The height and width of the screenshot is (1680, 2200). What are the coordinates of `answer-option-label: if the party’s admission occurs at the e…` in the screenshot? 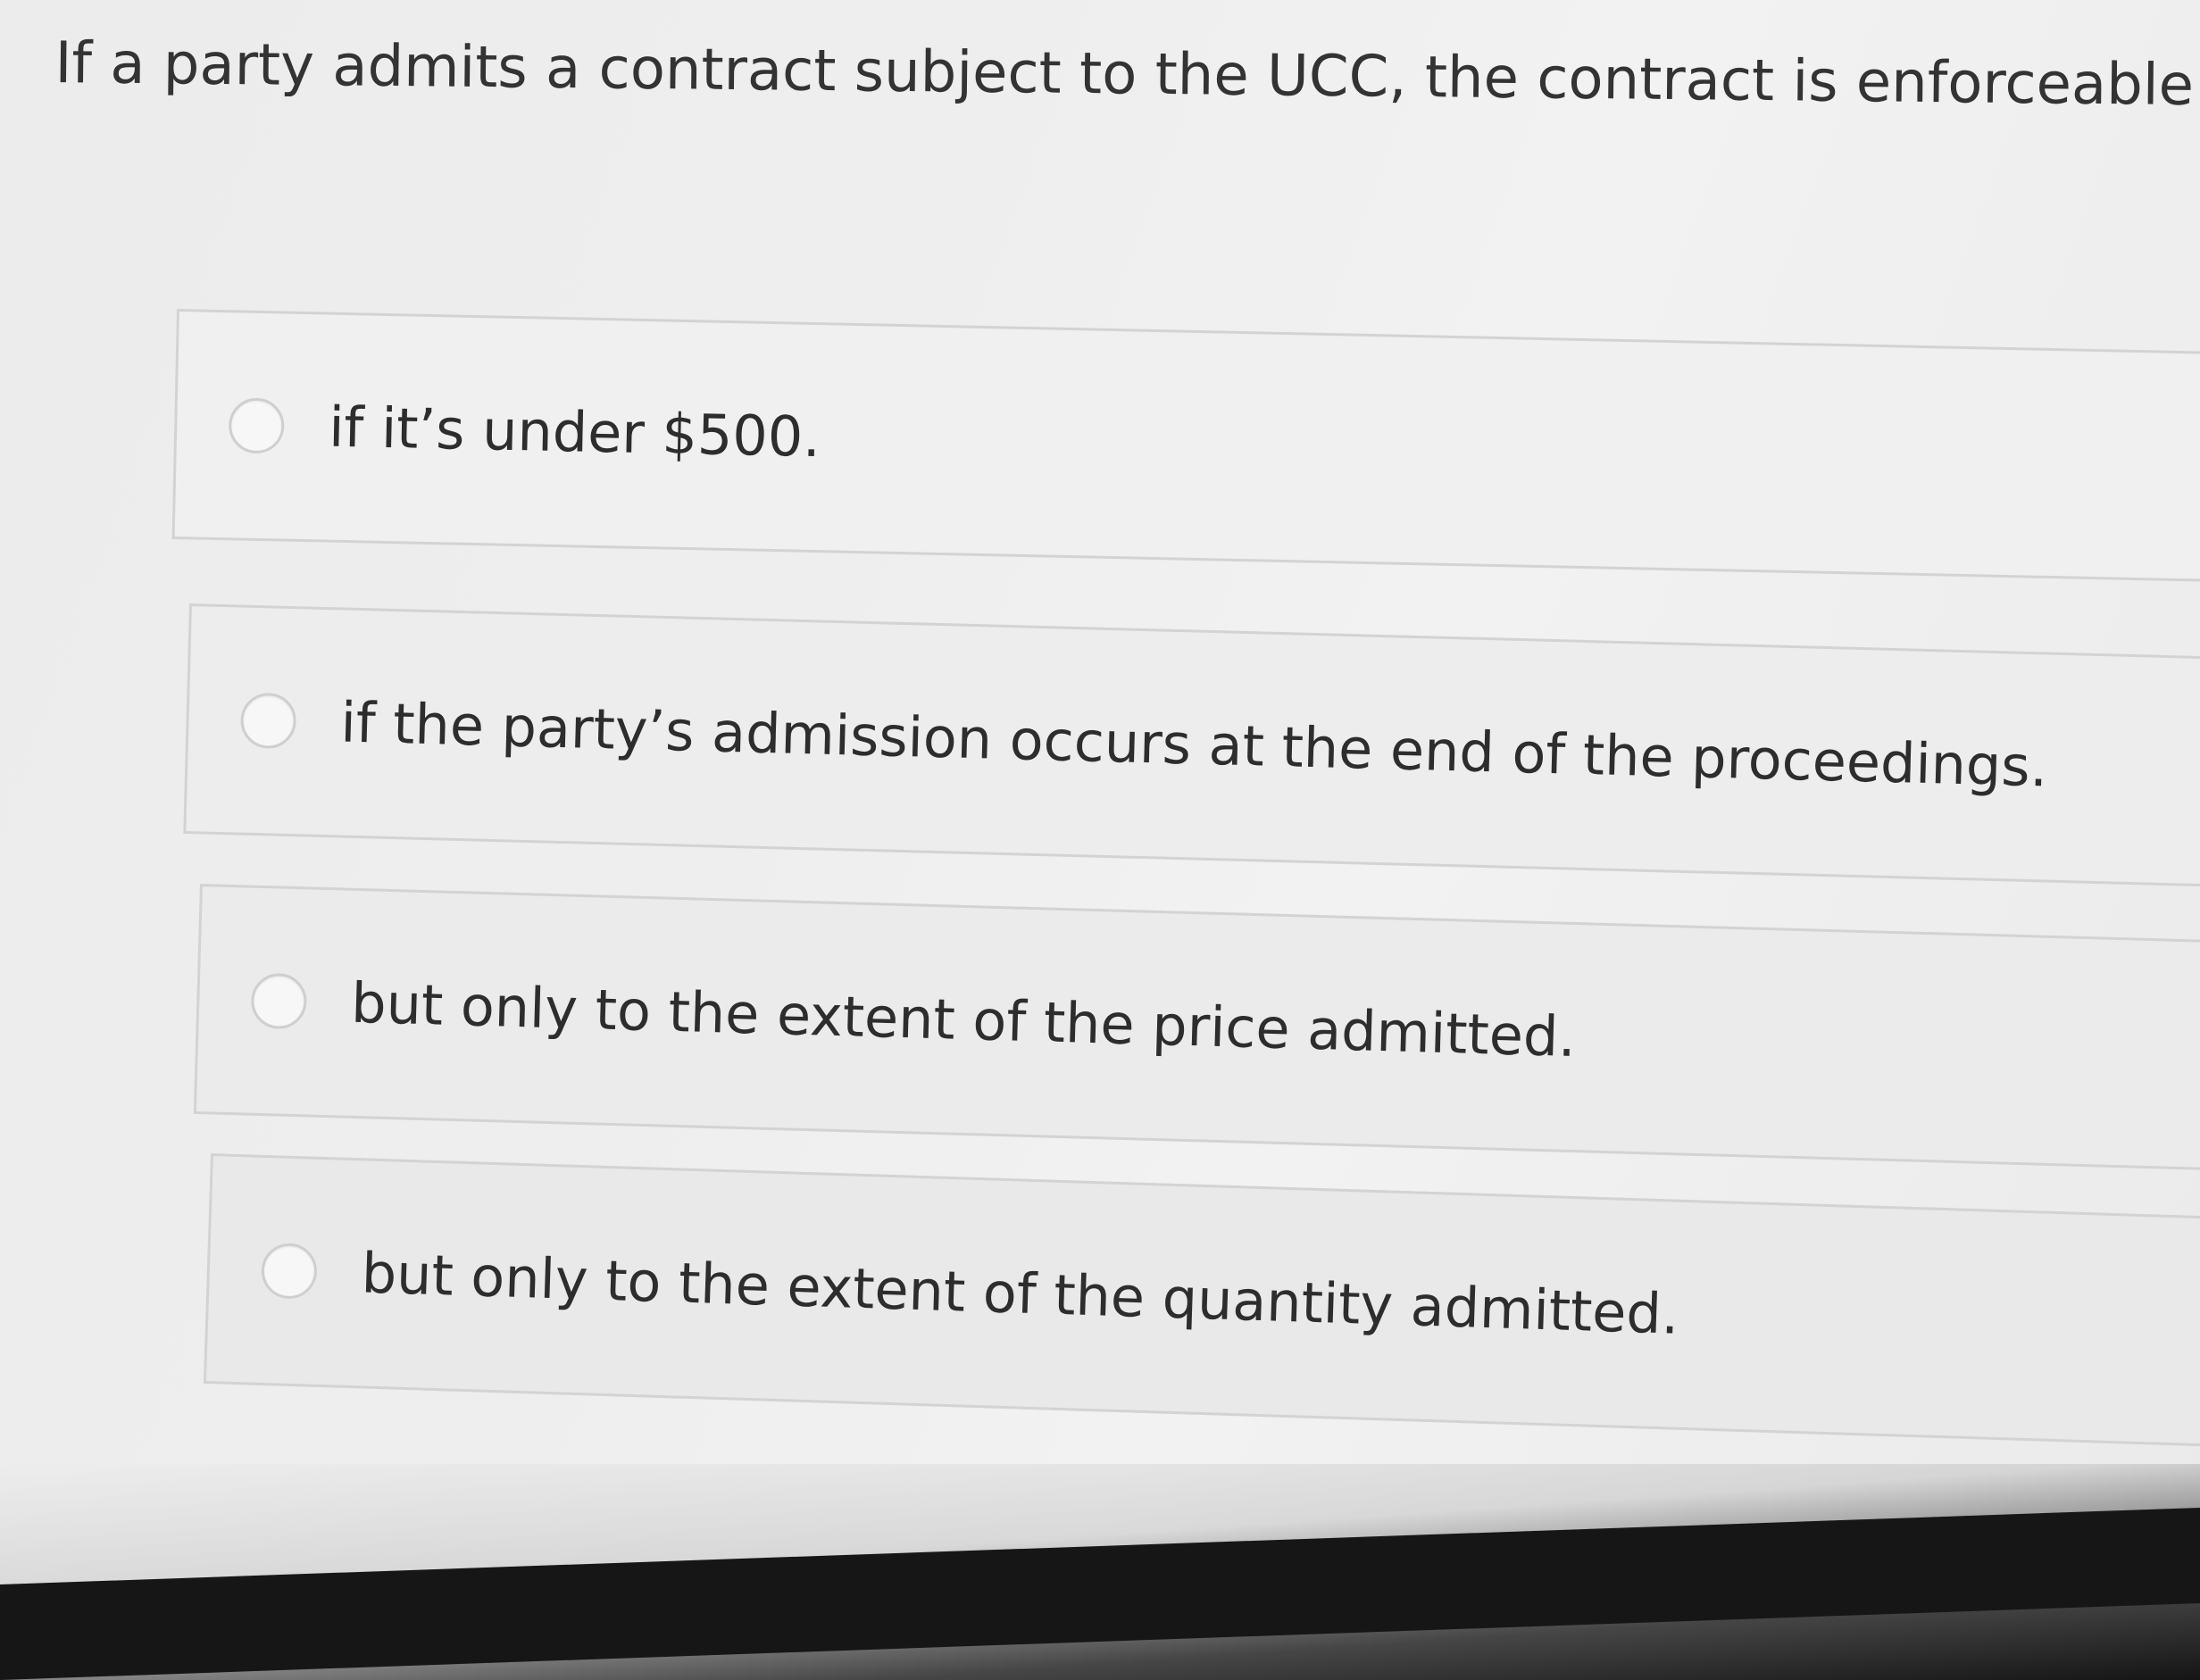 It's located at (1194, 744).